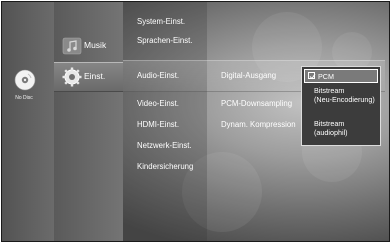  Describe the element at coordinates (331, 132) in the screenshot. I see `dropdown-option-sublabel: (audiophil)` at that location.